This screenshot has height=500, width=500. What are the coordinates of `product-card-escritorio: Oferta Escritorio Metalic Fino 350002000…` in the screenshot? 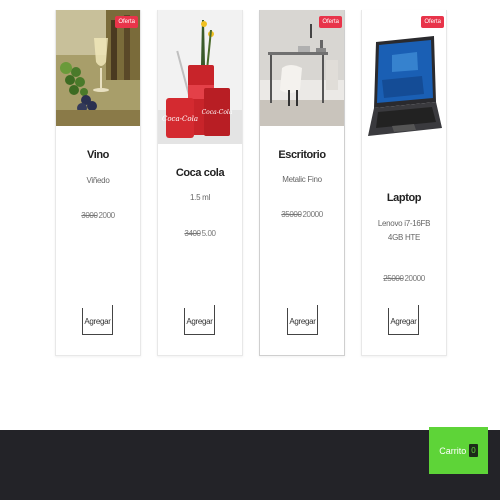 It's located at (302, 183).